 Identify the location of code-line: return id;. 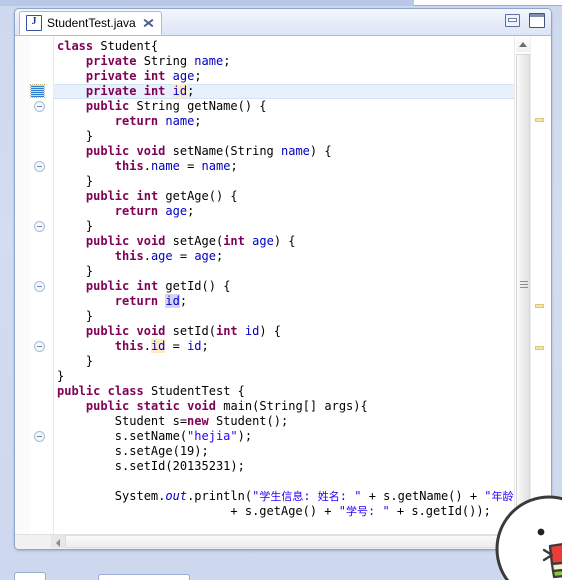
(151, 301).